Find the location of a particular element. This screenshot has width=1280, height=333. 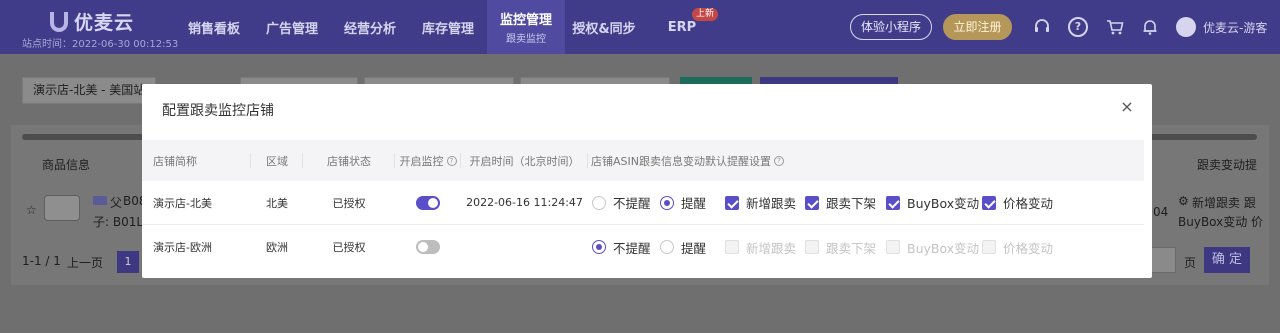

col-status: 店铺状态 is located at coordinates (349, 160).